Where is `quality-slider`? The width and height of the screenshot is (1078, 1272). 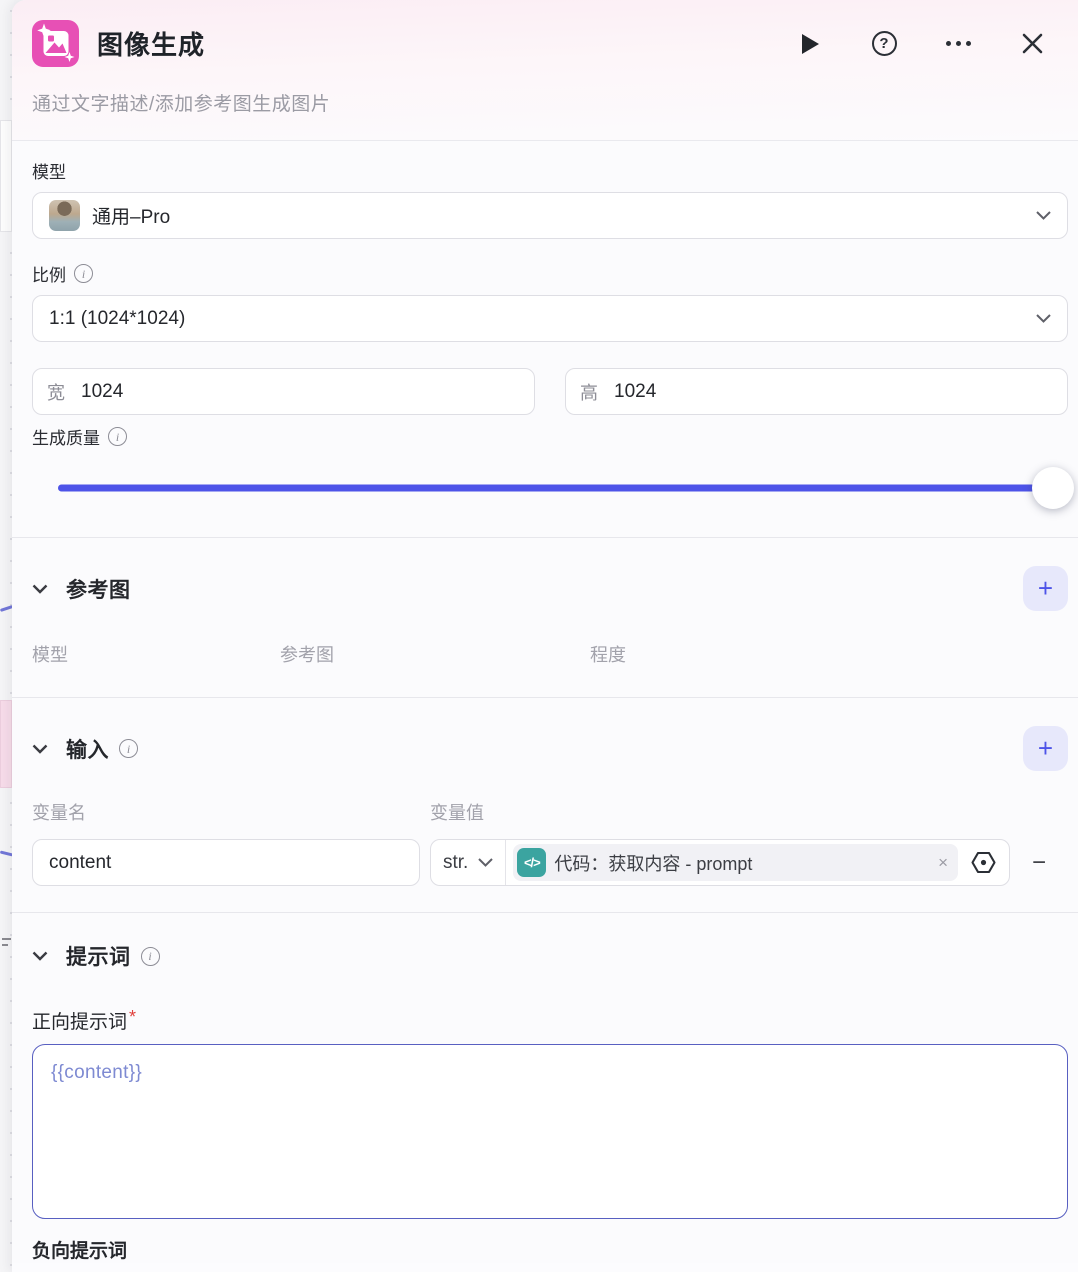
quality-slider is located at coordinates (566, 488).